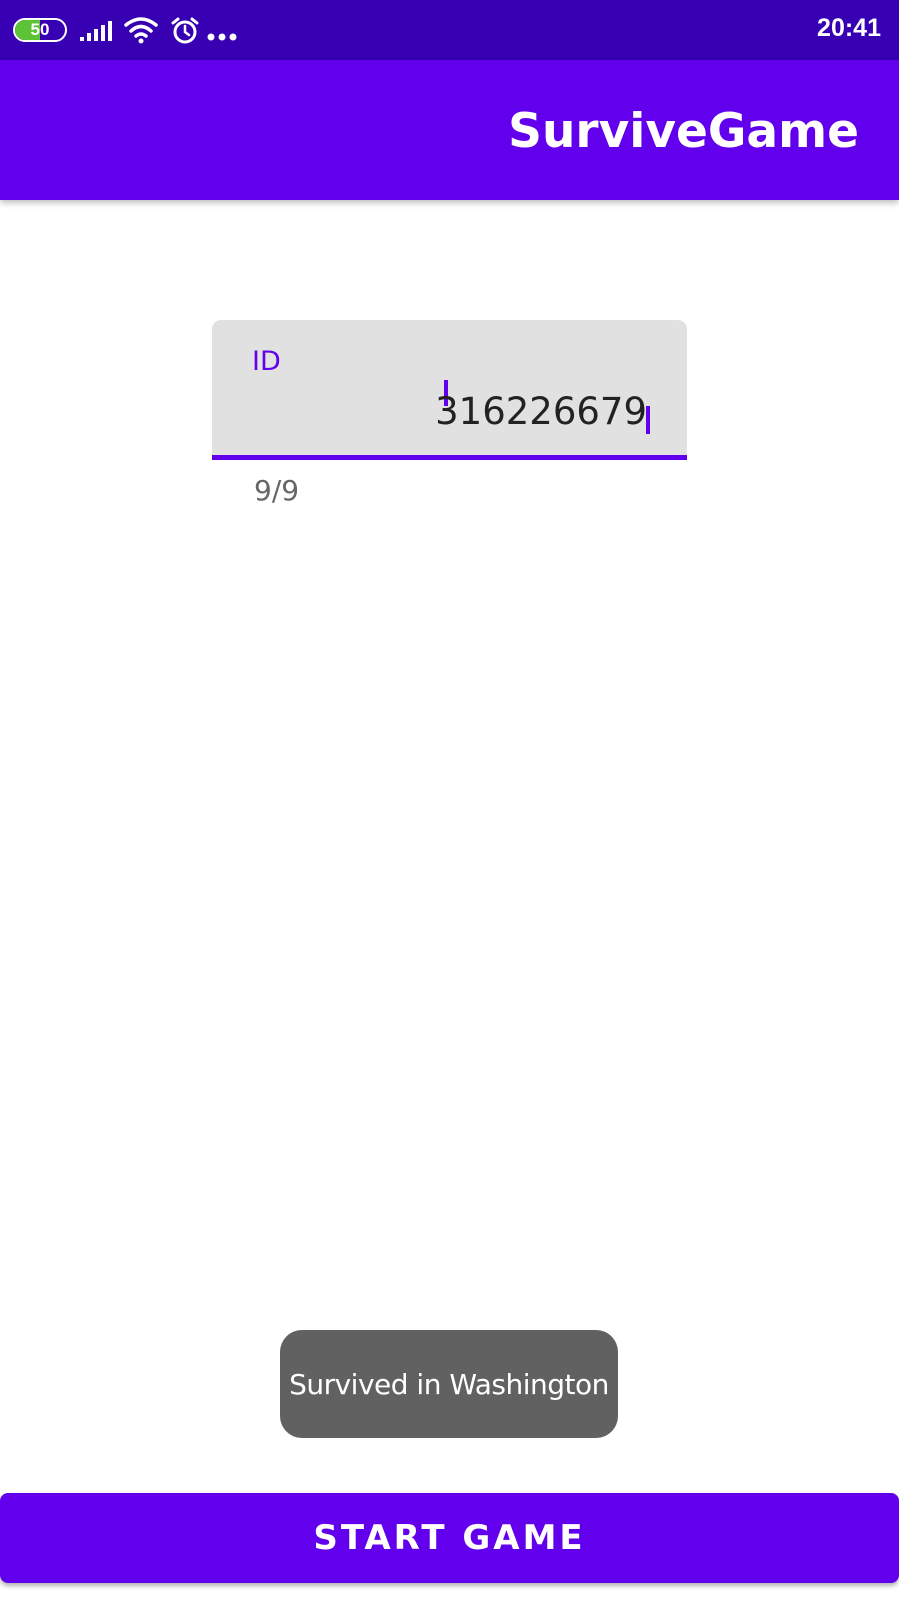 This screenshot has height=1599, width=899. What do you see at coordinates (277, 490) in the screenshot?
I see `character-counter: 9/9` at bounding box center [277, 490].